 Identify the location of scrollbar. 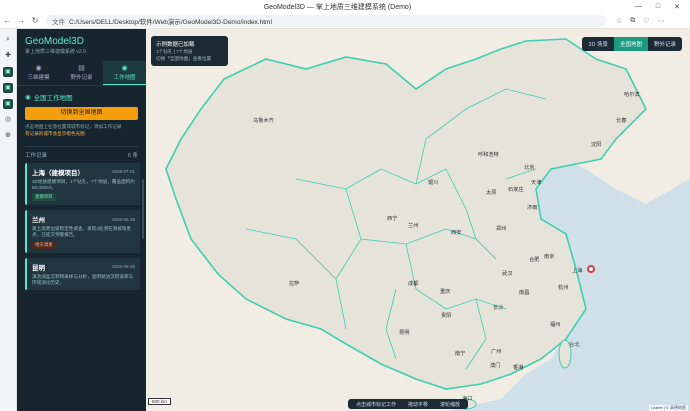
(143, 209).